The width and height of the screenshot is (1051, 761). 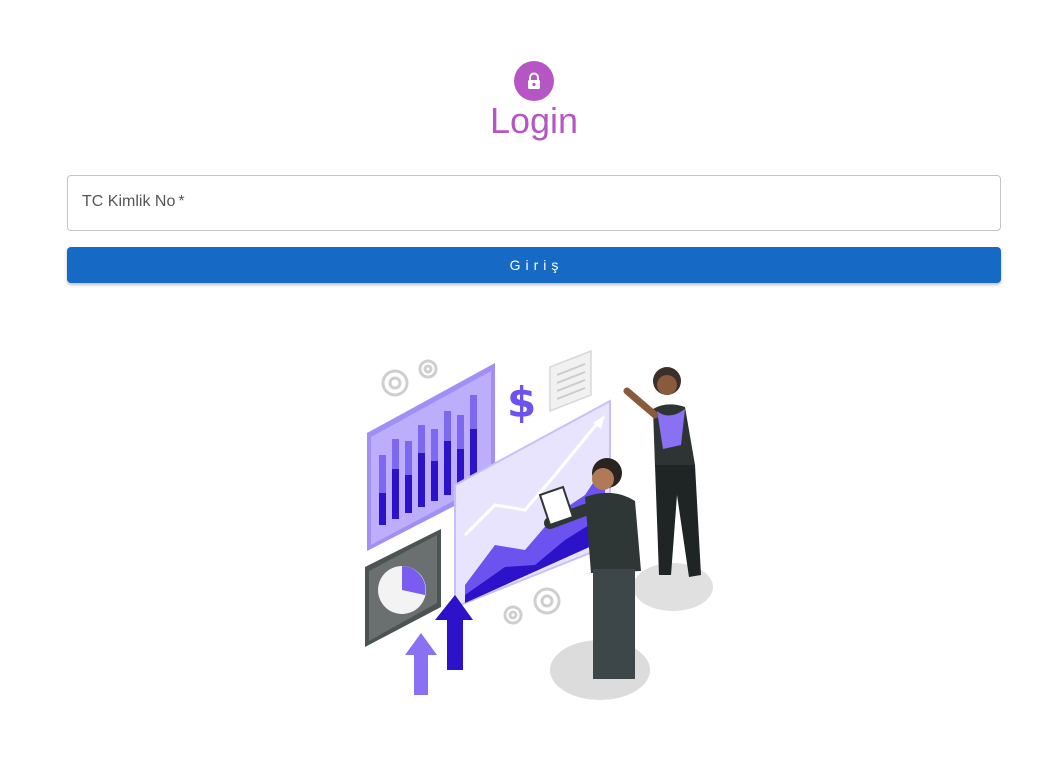 What do you see at coordinates (534, 265) in the screenshot?
I see `login-button: Giriş` at bounding box center [534, 265].